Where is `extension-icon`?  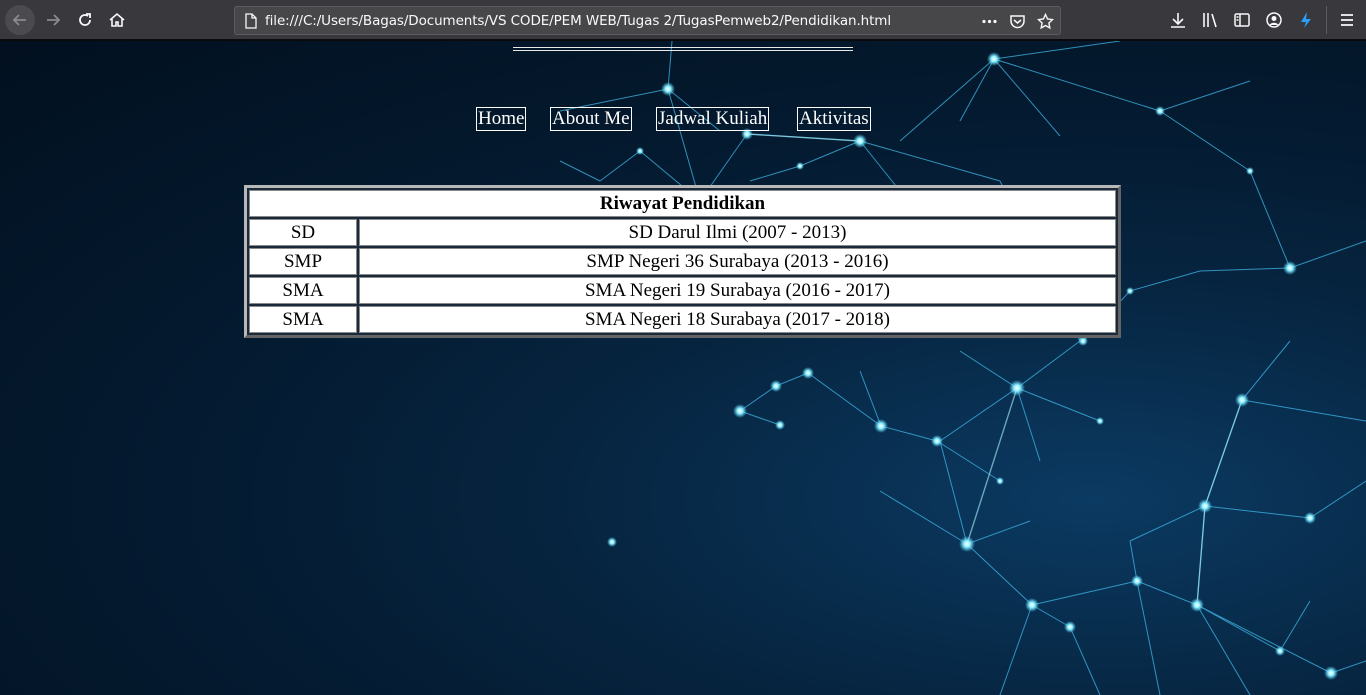
extension-icon is located at coordinates (1306, 20).